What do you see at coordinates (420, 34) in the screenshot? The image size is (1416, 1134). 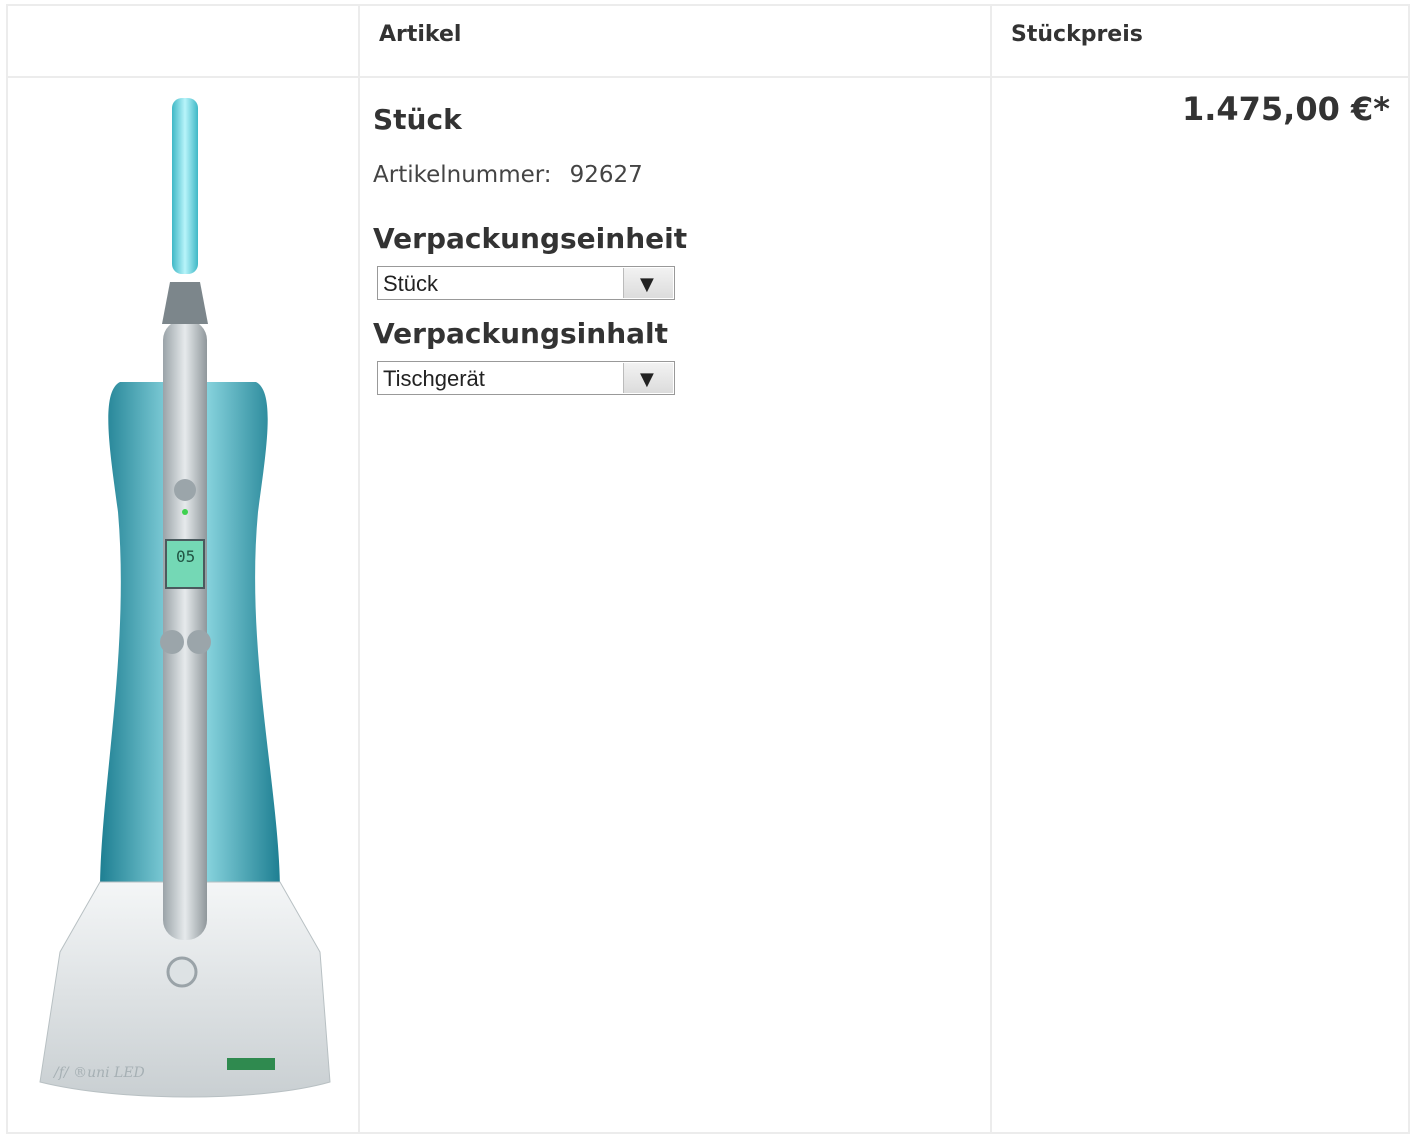 I see `header-article: Artikel` at bounding box center [420, 34].